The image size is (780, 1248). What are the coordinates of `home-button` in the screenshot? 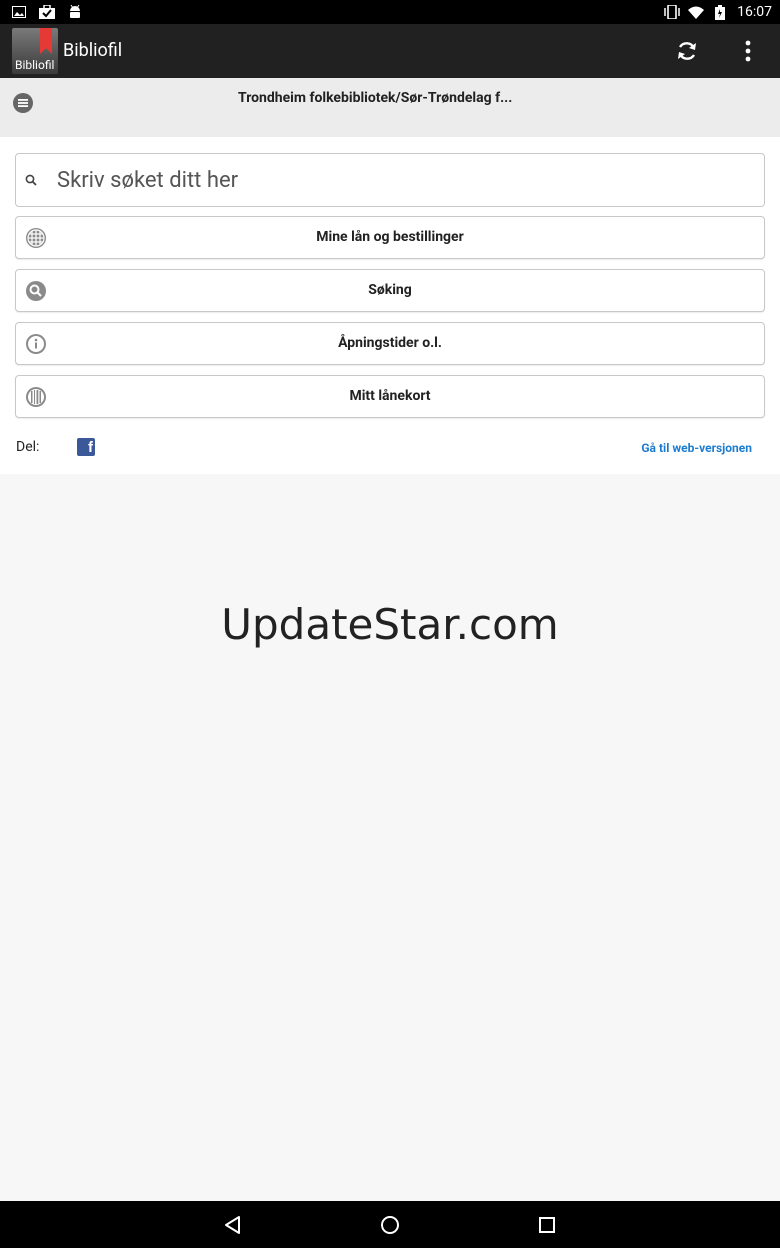 It's located at (390, 1225).